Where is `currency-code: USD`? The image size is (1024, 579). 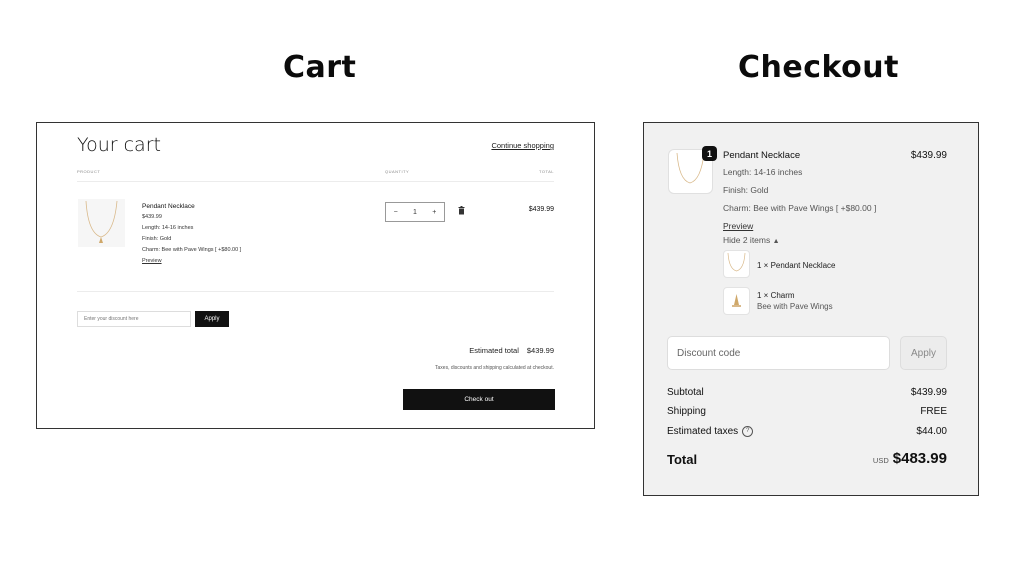 currency-code: USD is located at coordinates (880, 460).